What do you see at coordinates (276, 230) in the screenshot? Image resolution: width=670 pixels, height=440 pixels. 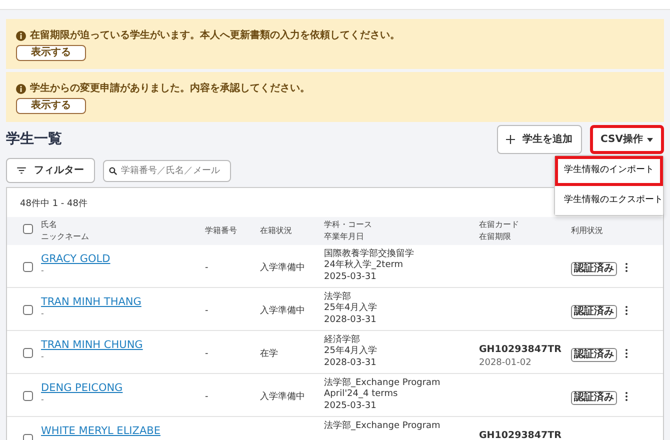 I see `column-header: 在籍状況` at bounding box center [276, 230].